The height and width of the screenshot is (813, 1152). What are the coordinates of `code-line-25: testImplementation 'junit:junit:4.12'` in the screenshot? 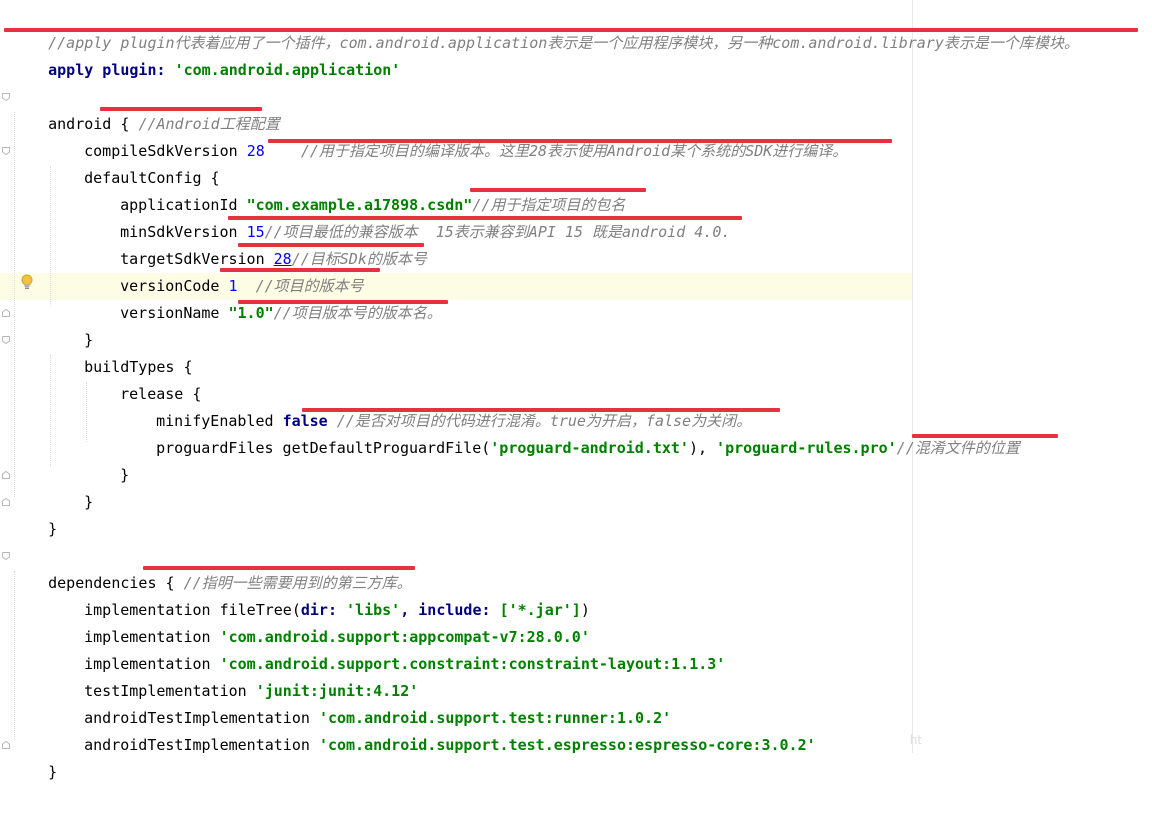 It's located at (233, 675).